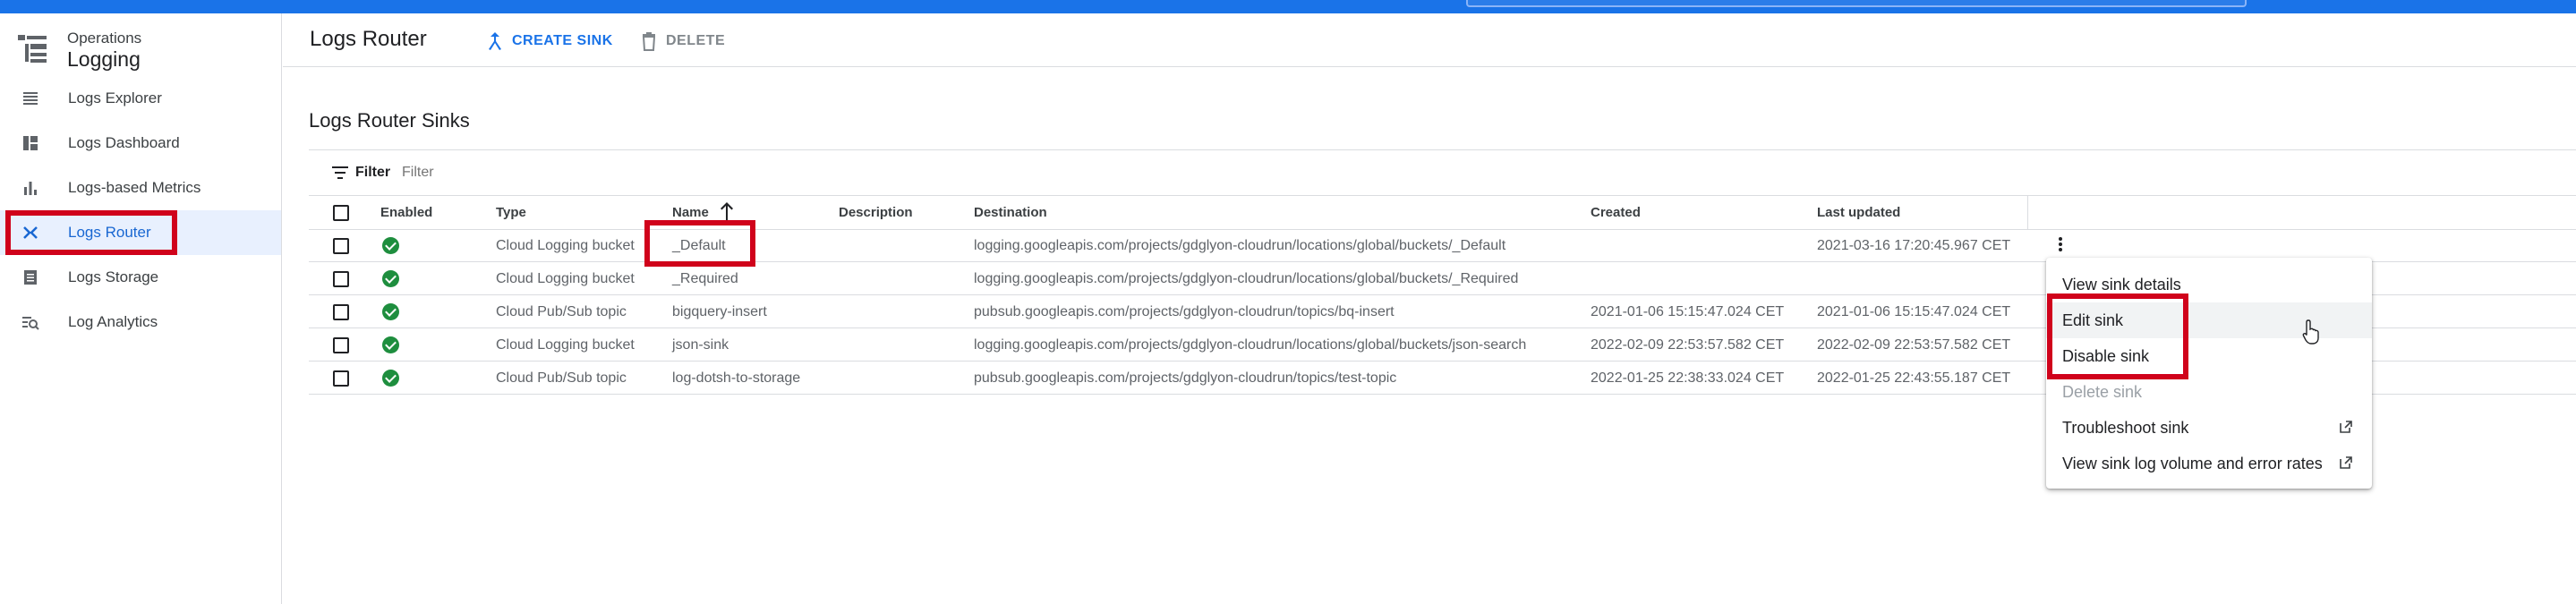 This screenshot has width=2576, height=604. What do you see at coordinates (30, 188) in the screenshot?
I see `bar-chart-icon` at bounding box center [30, 188].